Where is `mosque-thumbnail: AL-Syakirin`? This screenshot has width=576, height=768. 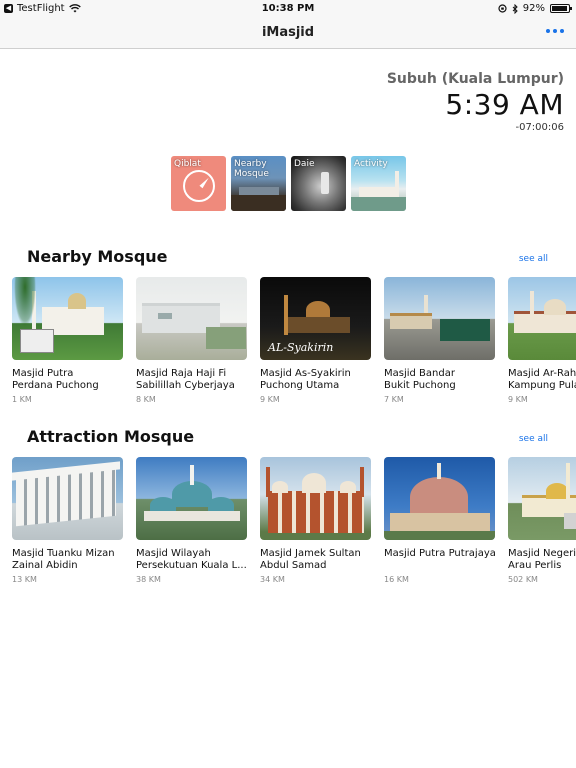
mosque-thumbnail: AL-Syakirin is located at coordinates (315, 318).